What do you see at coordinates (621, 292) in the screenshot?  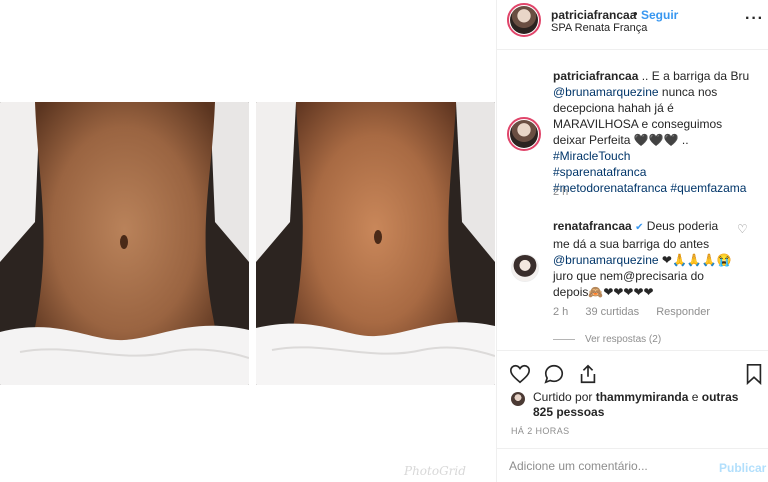 I see `comment-emoji: 🙈❤❤❤❤❤` at bounding box center [621, 292].